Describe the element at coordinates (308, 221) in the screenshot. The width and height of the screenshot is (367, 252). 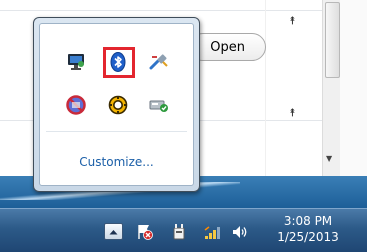
I see `clock-time: 3:08 PM` at that location.